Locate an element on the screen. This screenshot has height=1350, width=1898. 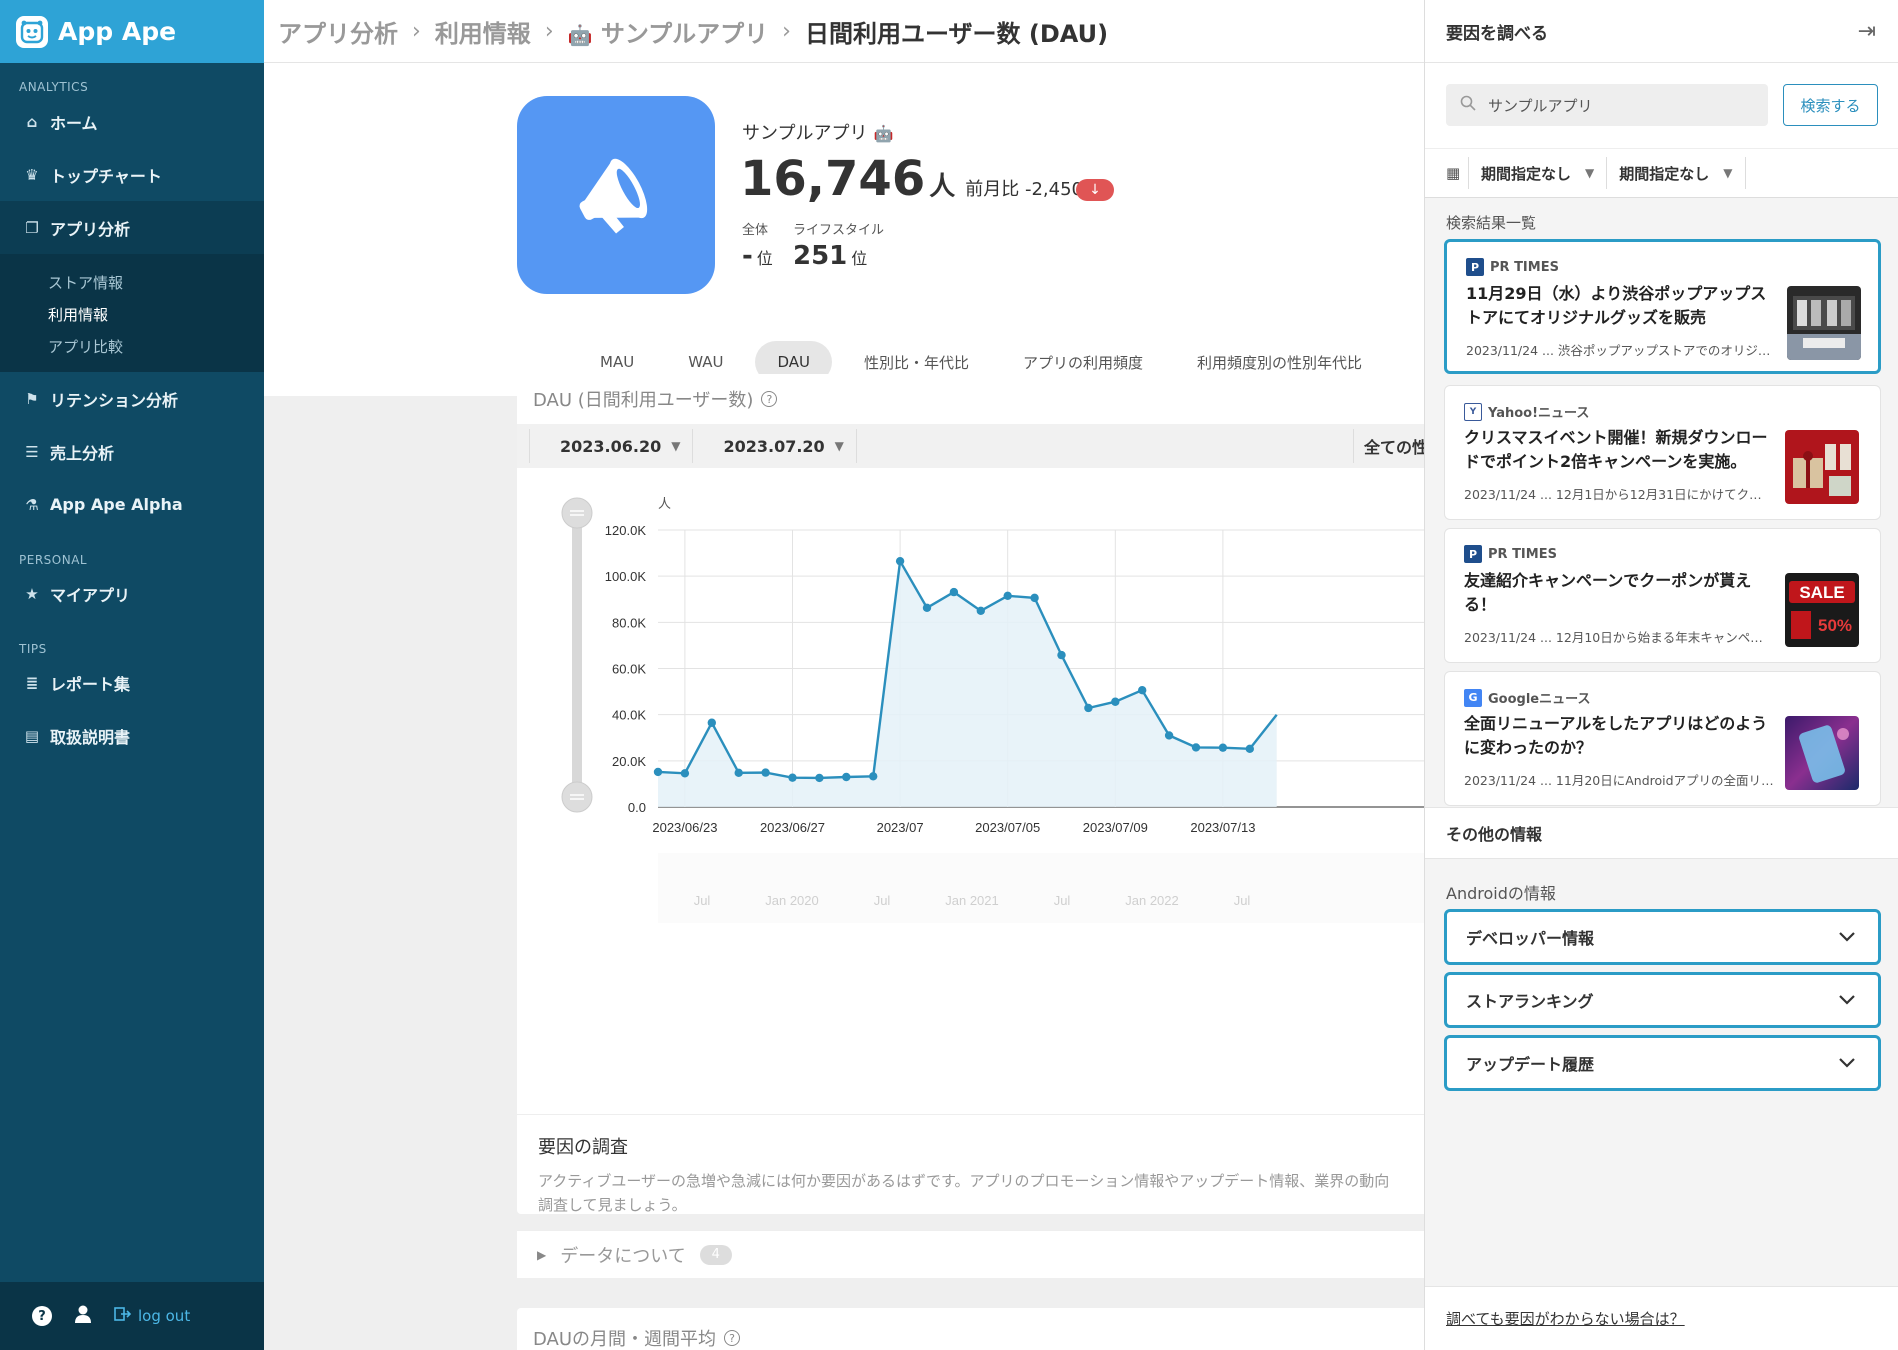
navigator-tick-label: Jan 2020 is located at coordinates (792, 900).